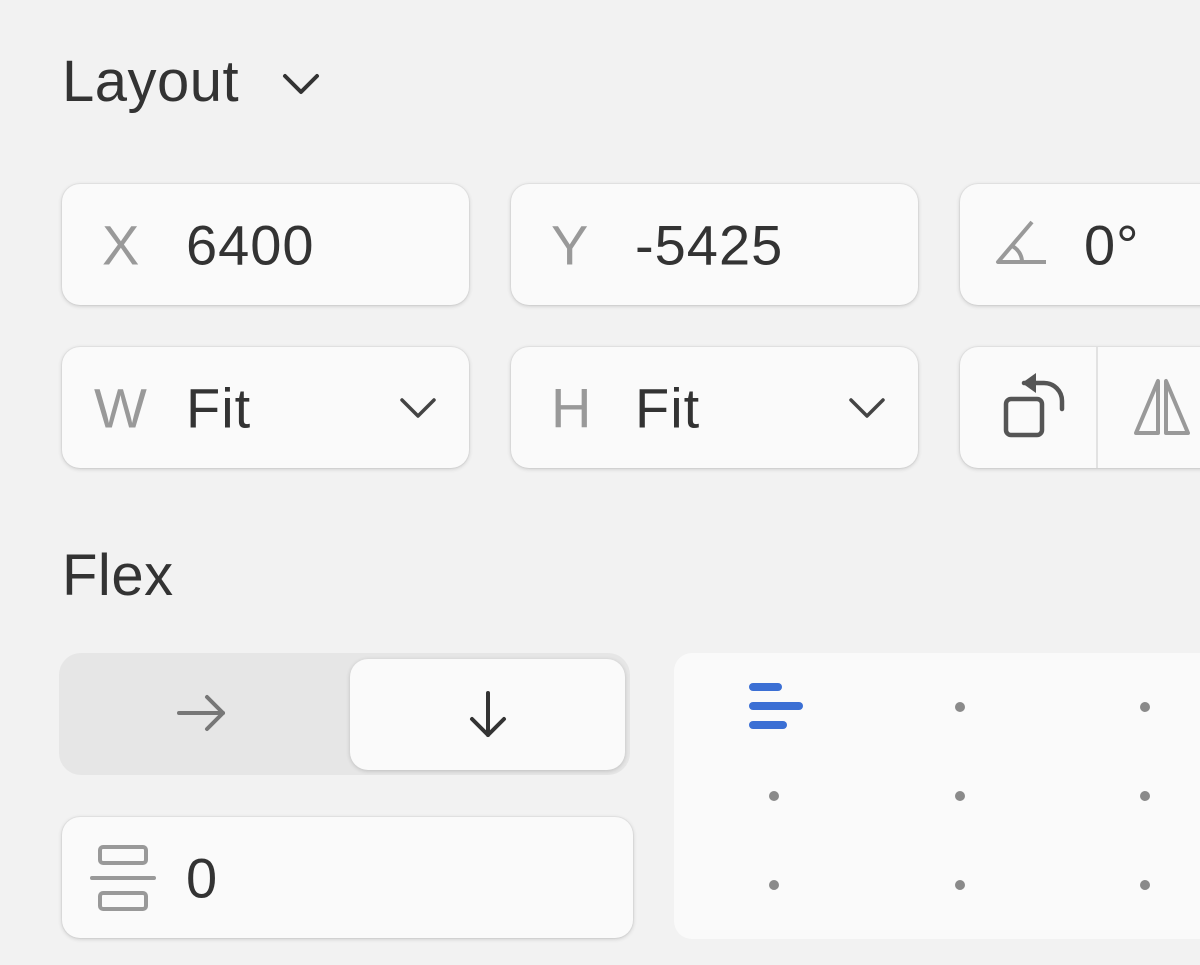 Image resolution: width=1200 pixels, height=965 pixels. What do you see at coordinates (774, 885) in the screenshot?
I see `align-bottom-left` at bounding box center [774, 885].